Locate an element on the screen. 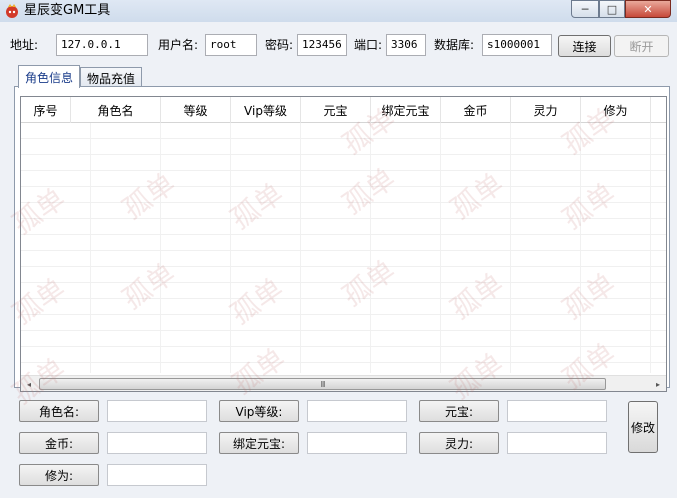  bound-ingot-input is located at coordinates (357, 443).